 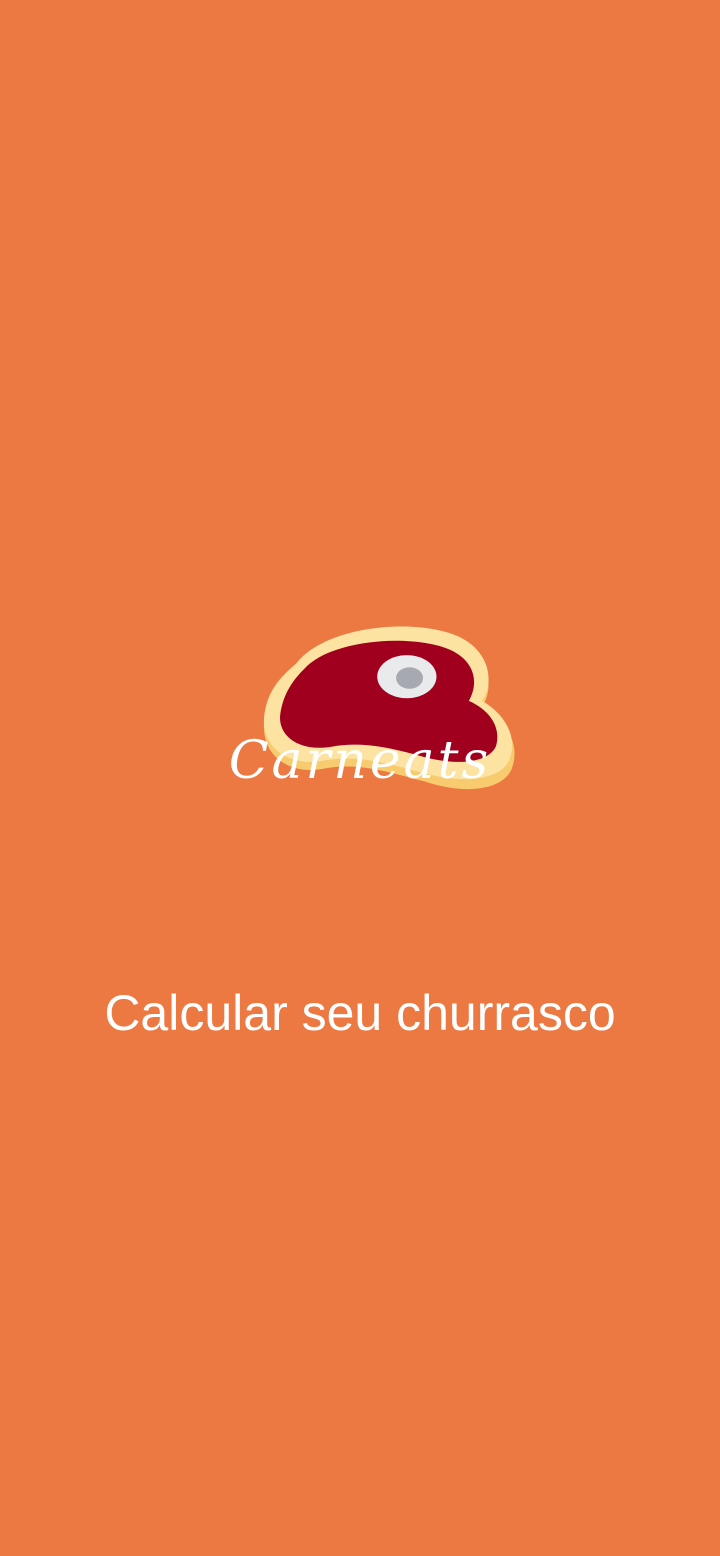 What do you see at coordinates (385, 697) in the screenshot?
I see `steak-icon` at bounding box center [385, 697].